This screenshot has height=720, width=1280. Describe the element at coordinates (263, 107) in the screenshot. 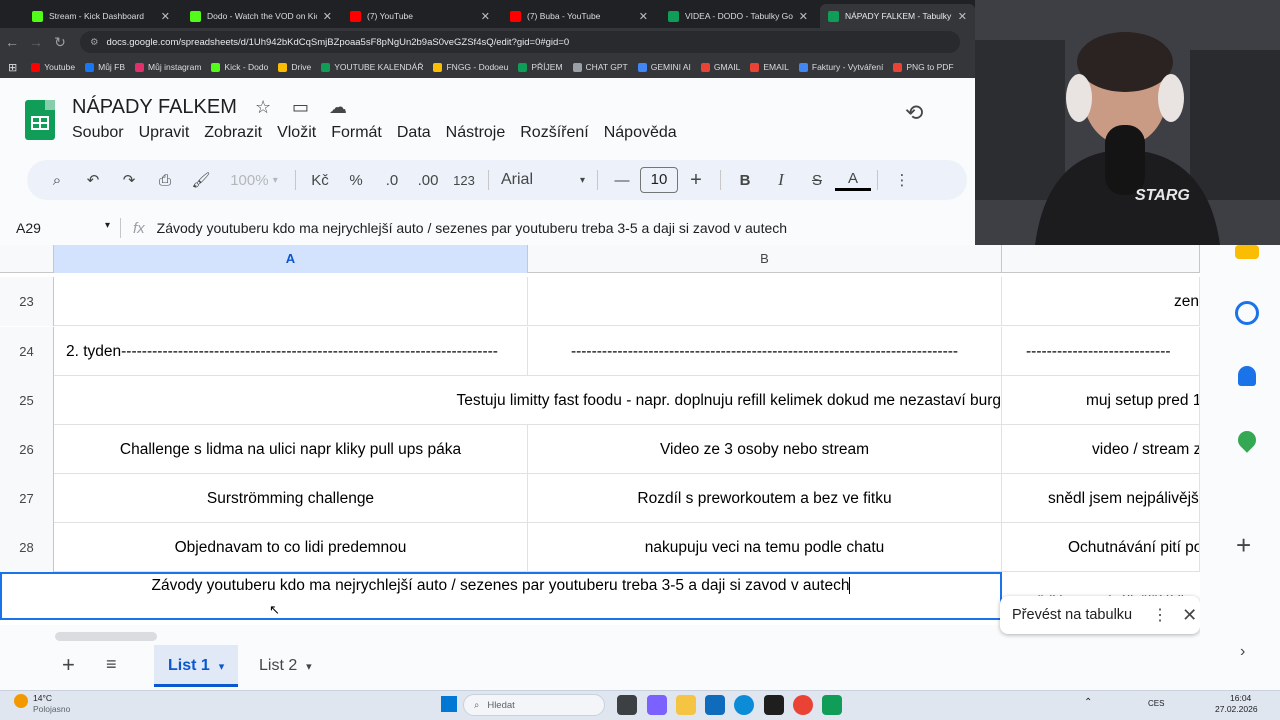

I see `star-icon: ☆` at that location.